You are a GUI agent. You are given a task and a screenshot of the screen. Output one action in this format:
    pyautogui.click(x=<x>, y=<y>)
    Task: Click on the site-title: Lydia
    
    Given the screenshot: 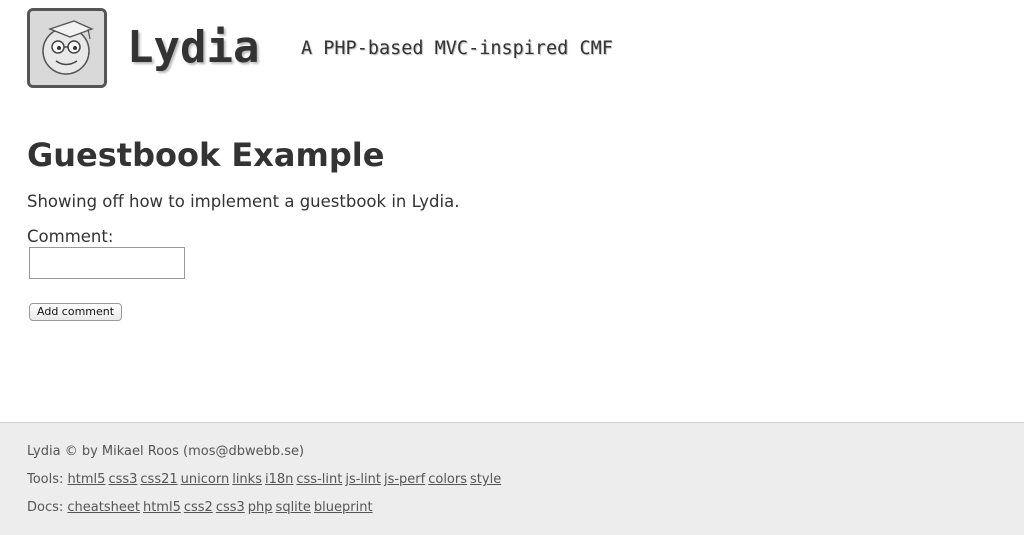 What is the action you would take?
    pyautogui.click(x=193, y=48)
    